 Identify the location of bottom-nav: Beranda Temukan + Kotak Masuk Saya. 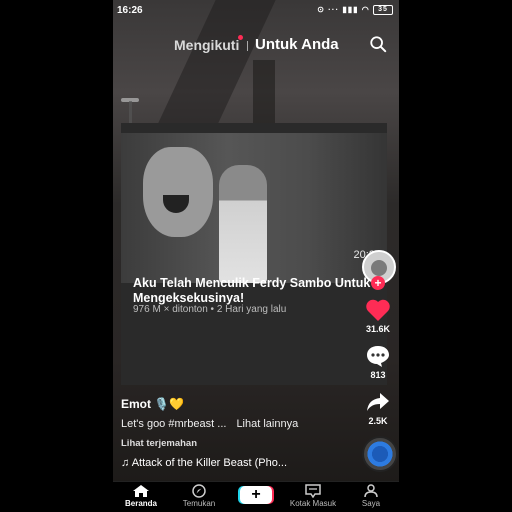
(256, 496).